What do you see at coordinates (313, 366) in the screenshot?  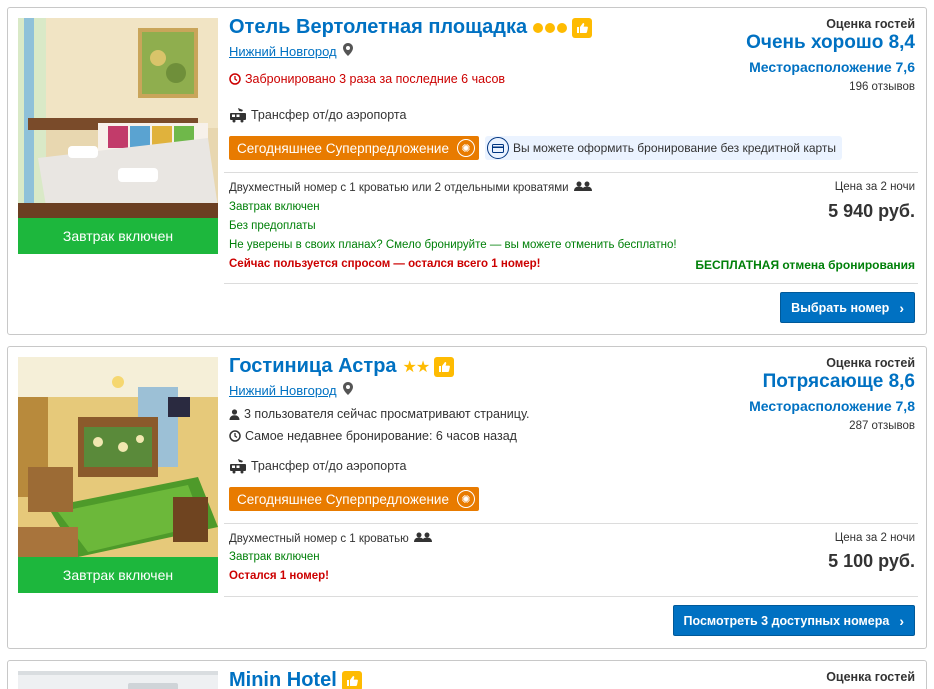 I see `hotel-name-link: Гостиница Астра` at bounding box center [313, 366].